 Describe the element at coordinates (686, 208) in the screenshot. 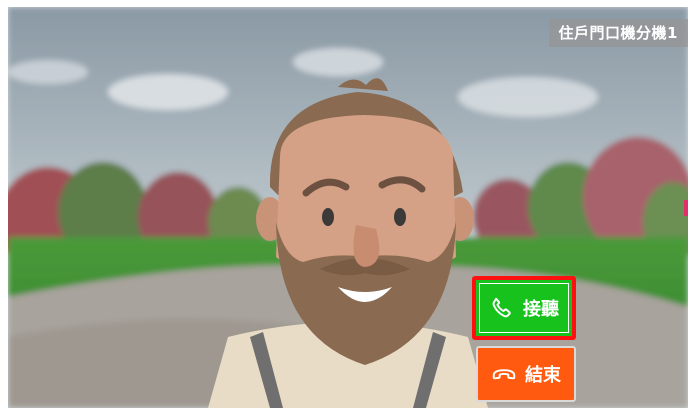

I see `edge-indicator` at that location.